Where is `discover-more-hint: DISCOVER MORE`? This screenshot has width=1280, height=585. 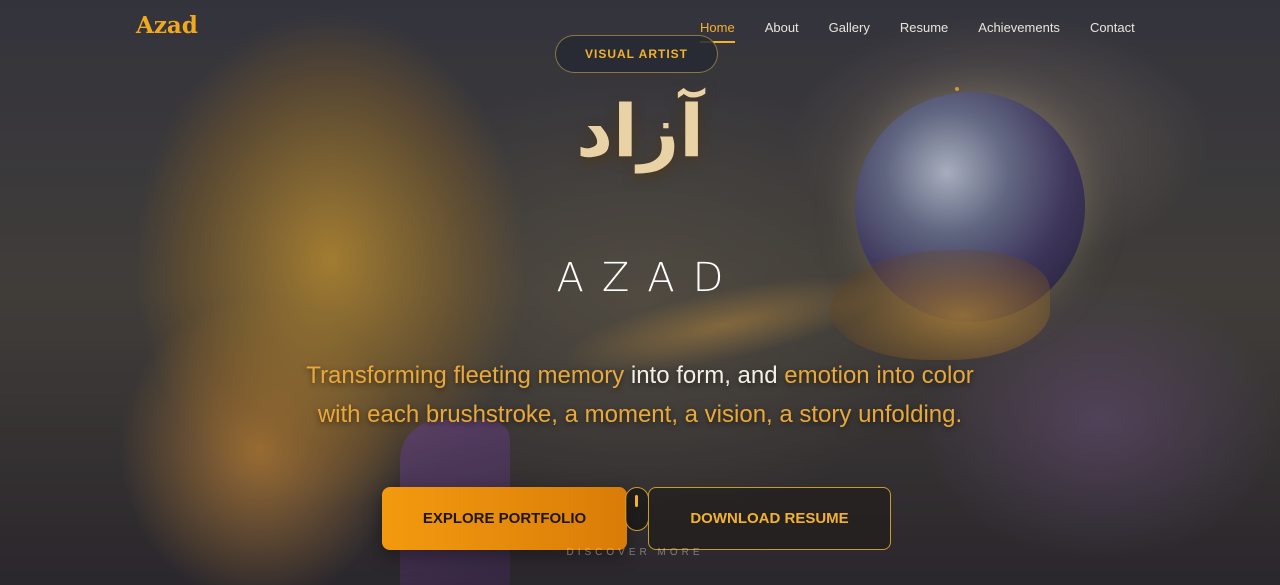 discover-more-hint: DISCOVER MORE is located at coordinates (635, 552).